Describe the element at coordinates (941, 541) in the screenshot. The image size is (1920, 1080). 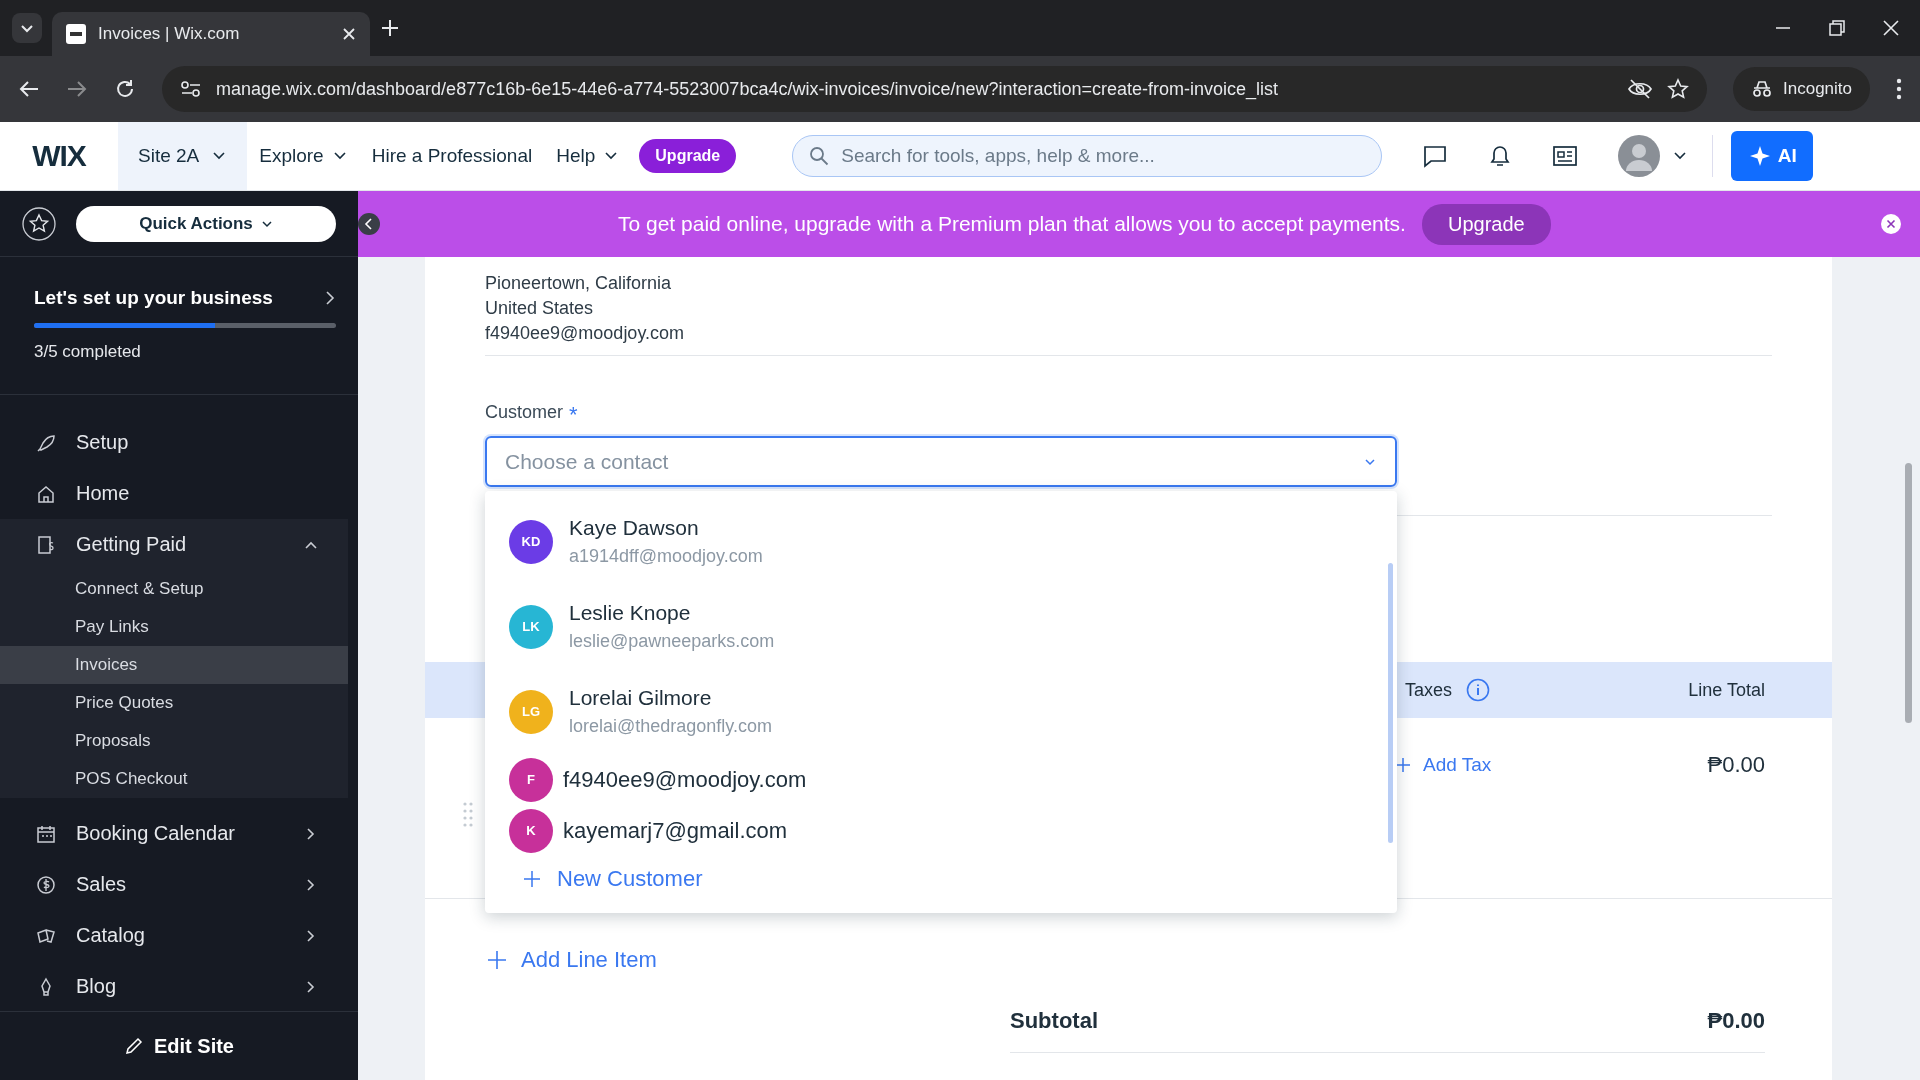
I see `contact-option: KD Kaye Dawson a1914dff@moodjoy.com` at that location.